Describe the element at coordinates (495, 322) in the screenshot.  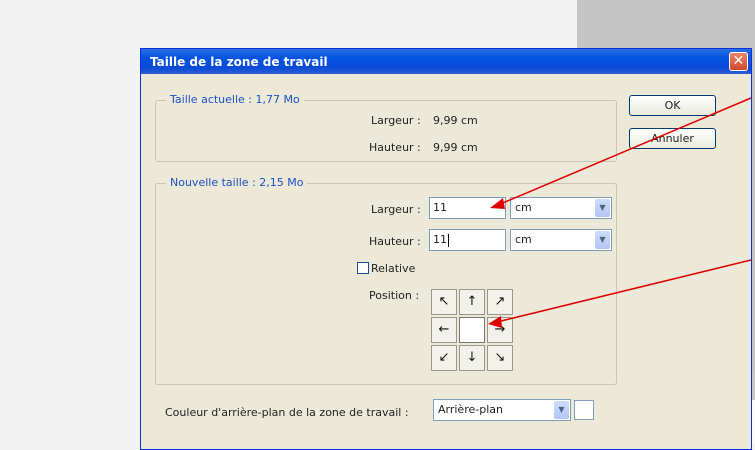
I see `annotation-arrowhead-anchor` at that location.